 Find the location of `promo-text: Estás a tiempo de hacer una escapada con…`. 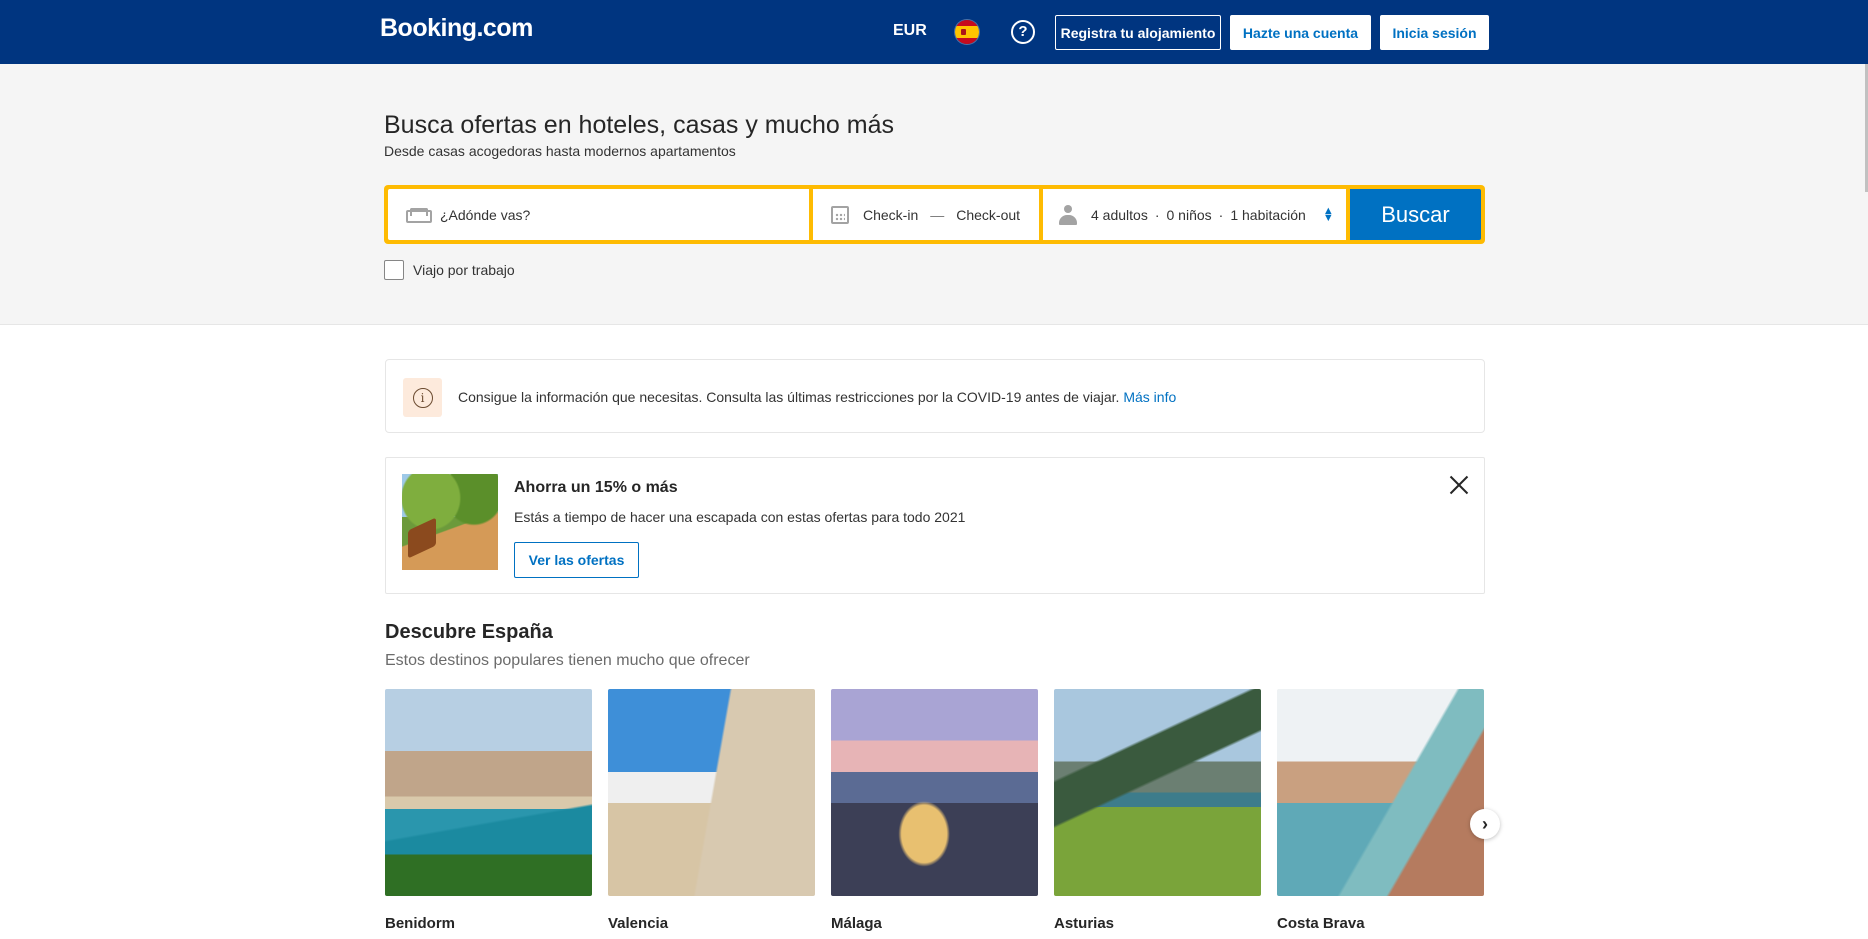

promo-text: Estás a tiempo de hacer una escapada con… is located at coordinates (740, 517).